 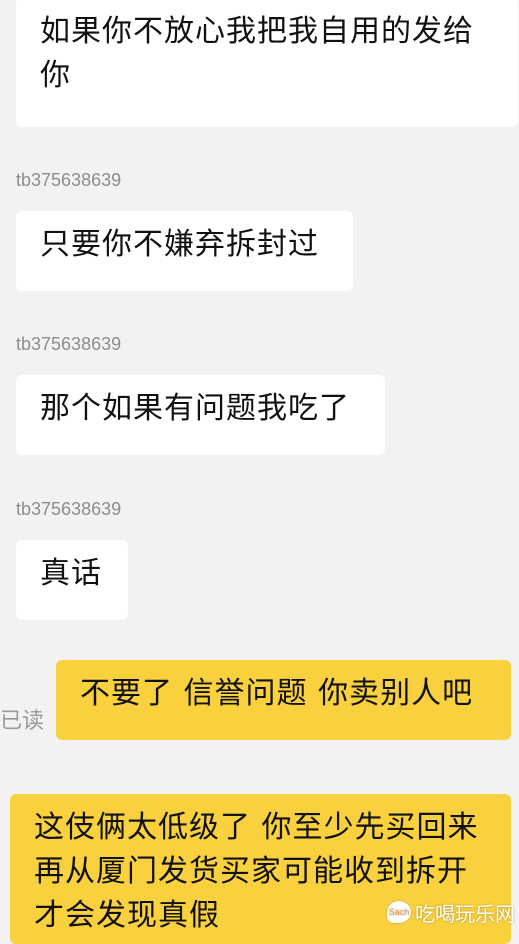 I want to click on message-bubble-outgoing: 不要了 信誉问题 你卖别人吧, so click(x=283, y=700).